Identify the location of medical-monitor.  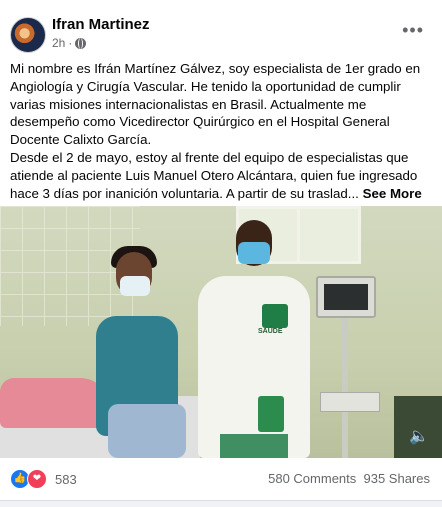
(346, 297).